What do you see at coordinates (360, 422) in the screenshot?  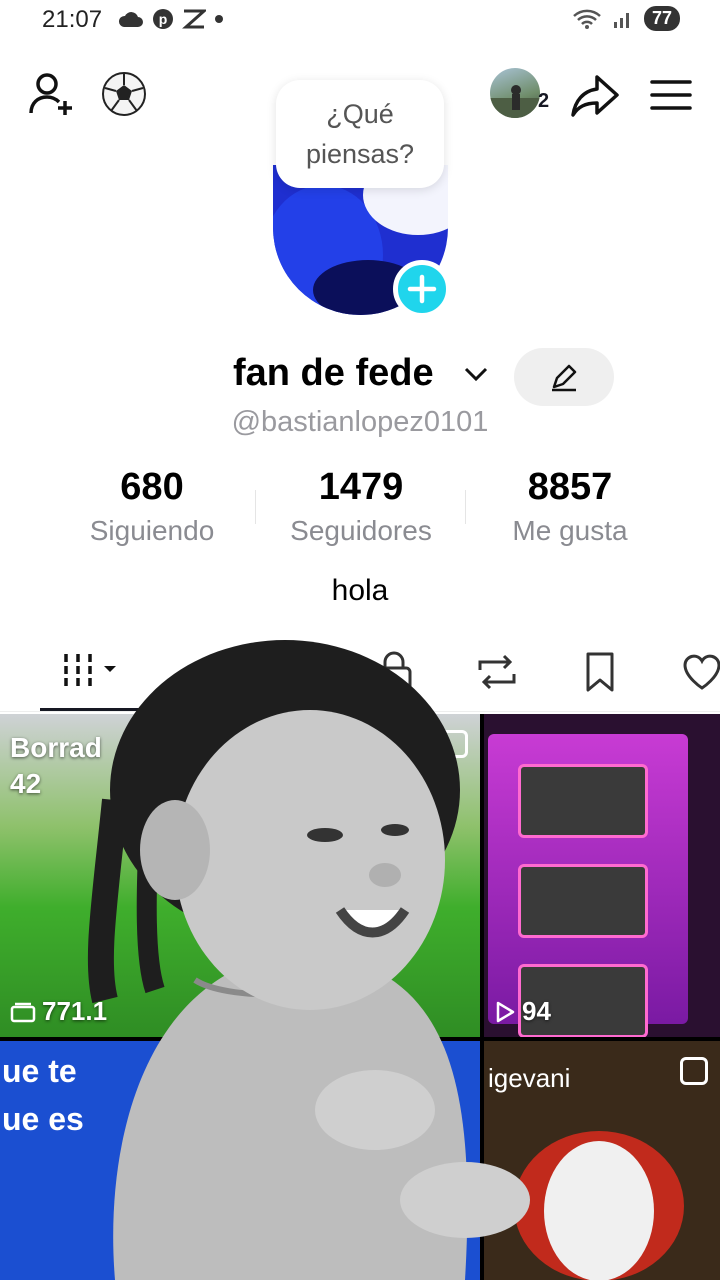 I see `profile-handle: @bastianlopez0101` at bounding box center [360, 422].